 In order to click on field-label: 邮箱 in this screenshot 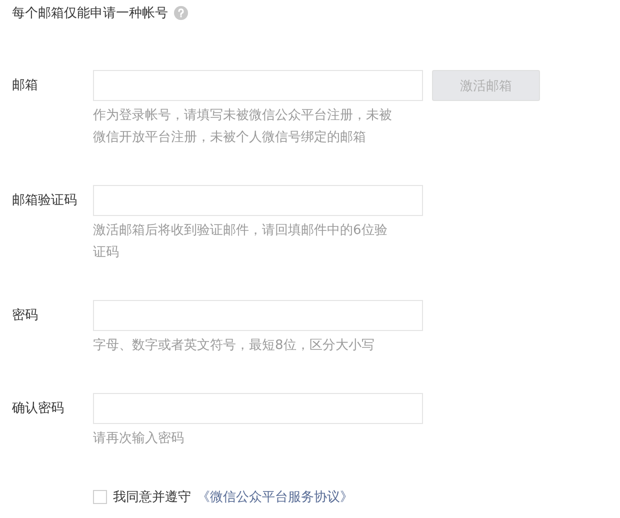, I will do `click(25, 86)`.